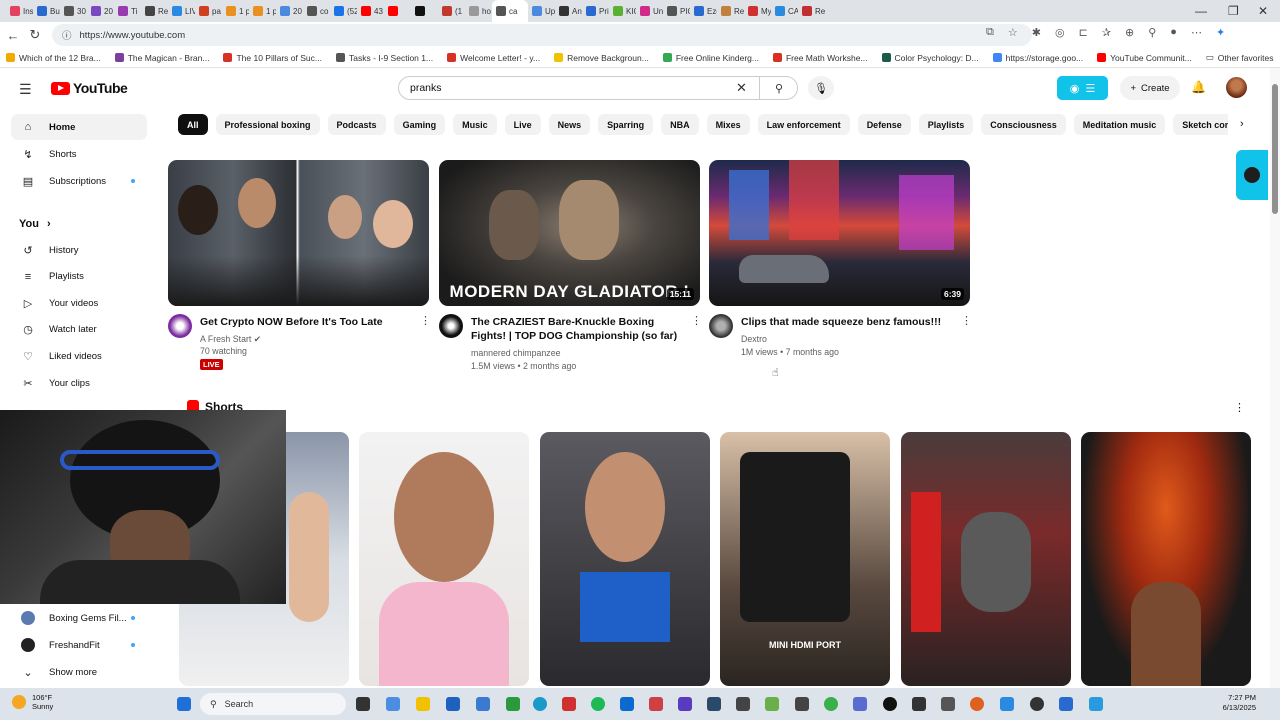 This screenshot has width=1280, height=720. I want to click on sidebar-item-shorts: ↯ Shorts, so click(79, 154).